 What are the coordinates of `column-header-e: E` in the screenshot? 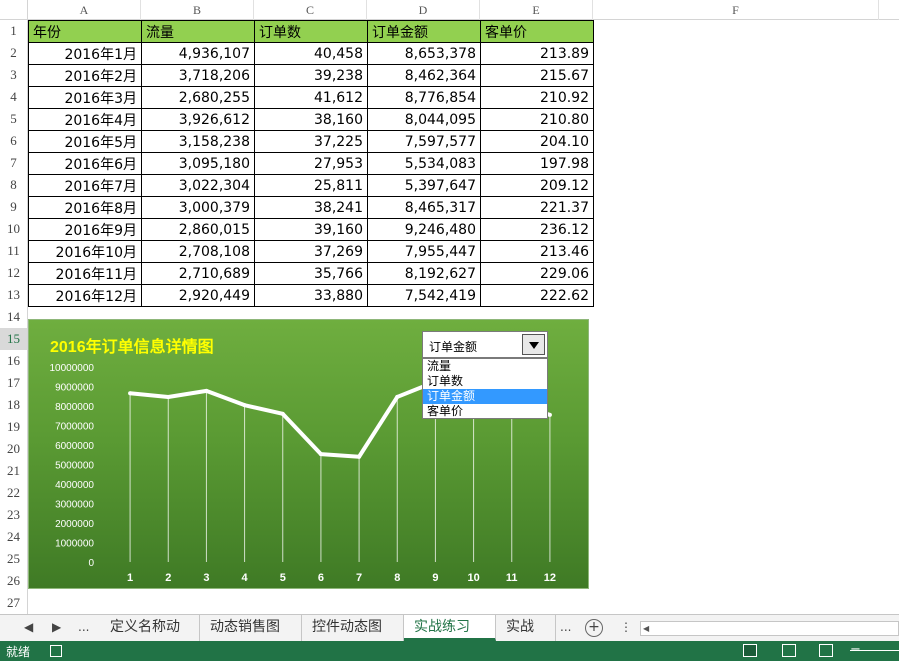 It's located at (536, 10).